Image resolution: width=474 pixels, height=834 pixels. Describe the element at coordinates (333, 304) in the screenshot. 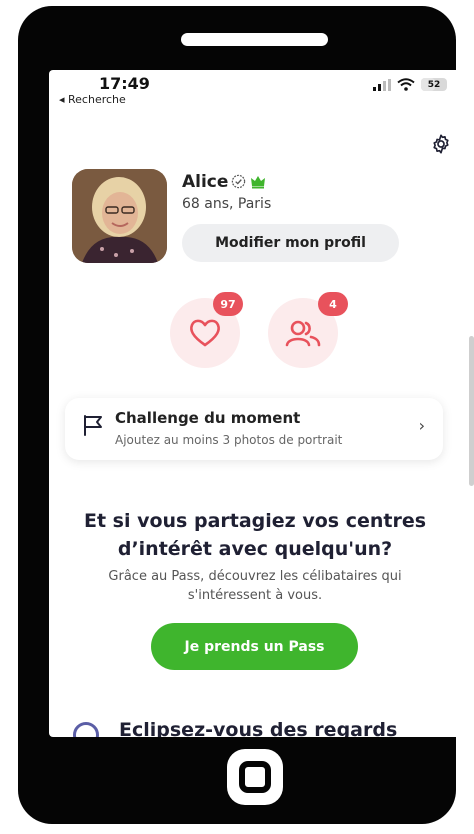

I see `matches-count-badge: 4` at that location.